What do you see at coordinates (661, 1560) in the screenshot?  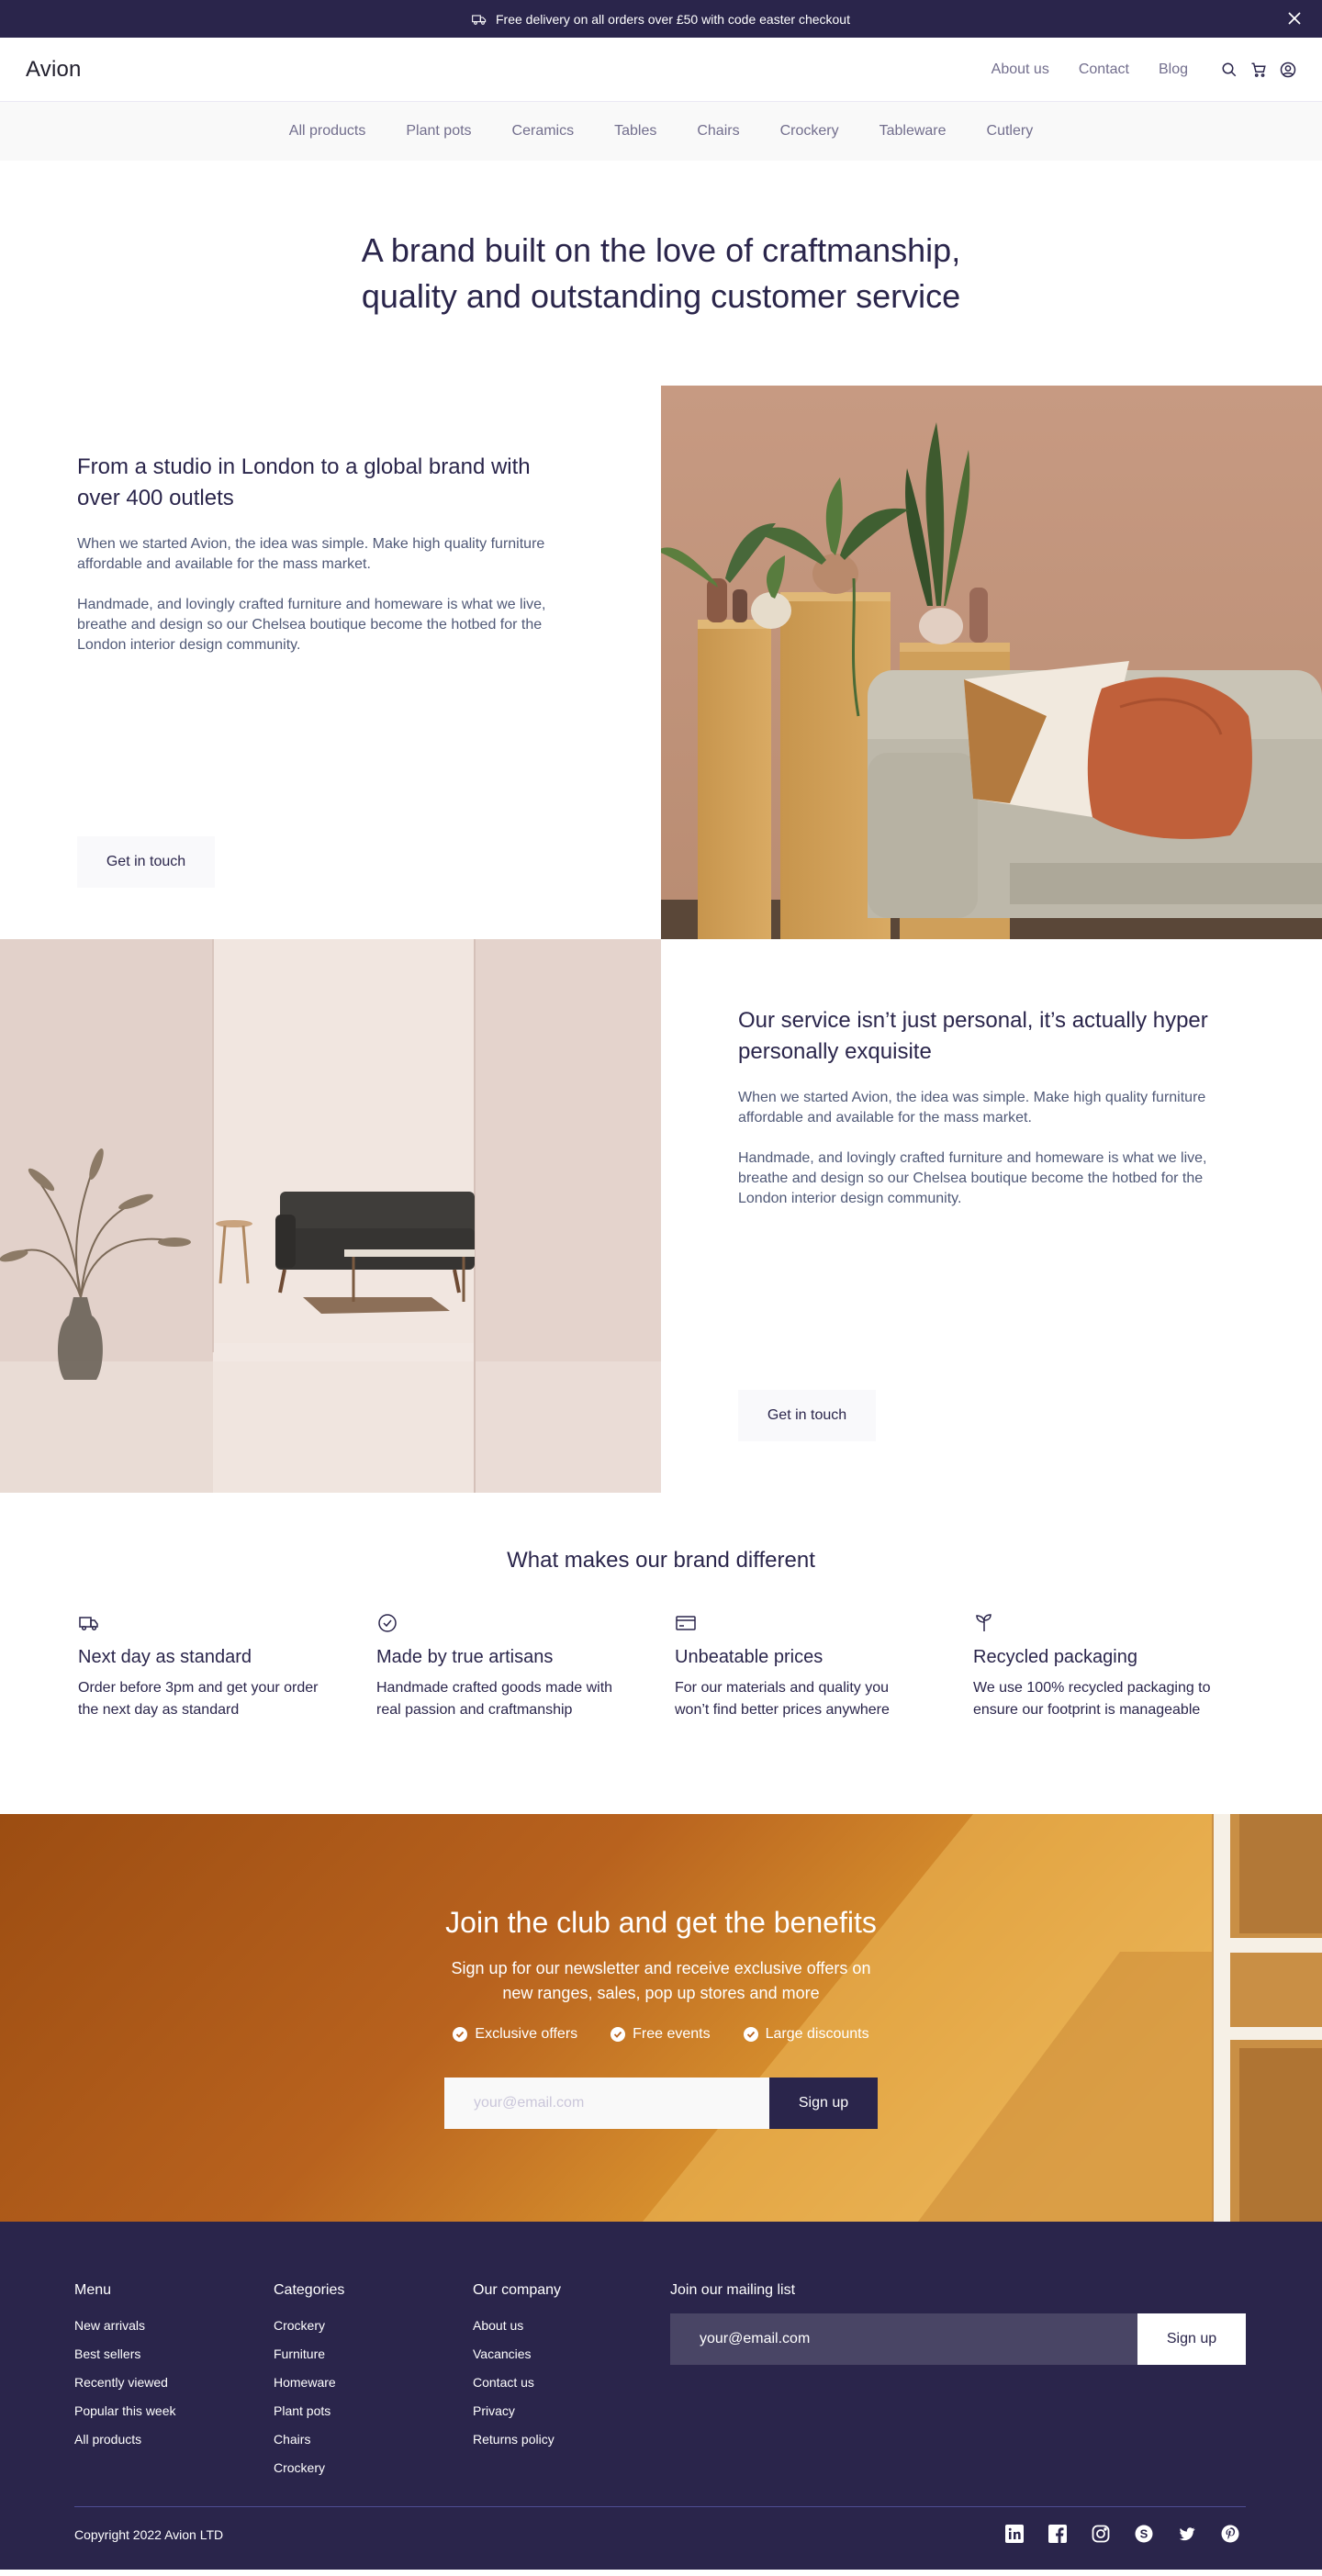 I see `different-title: What makes our brand different` at bounding box center [661, 1560].